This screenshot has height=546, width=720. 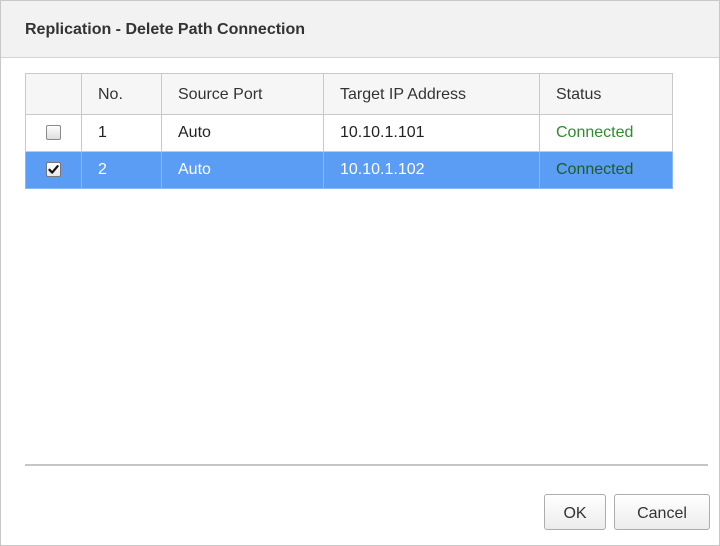 I want to click on cancel-button: Cancel, so click(x=662, y=512).